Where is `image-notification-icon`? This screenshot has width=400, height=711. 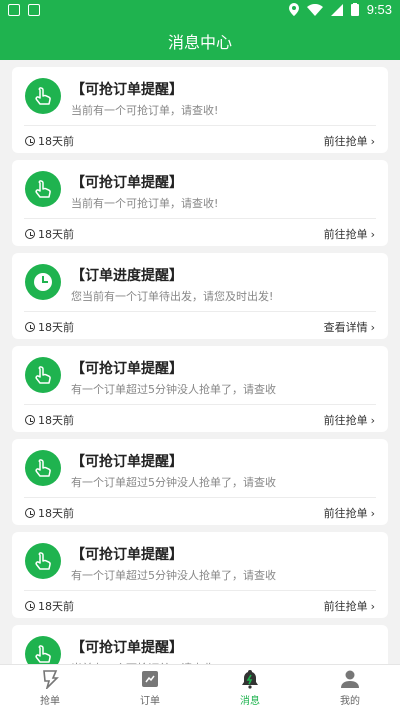
image-notification-icon is located at coordinates (14, 10).